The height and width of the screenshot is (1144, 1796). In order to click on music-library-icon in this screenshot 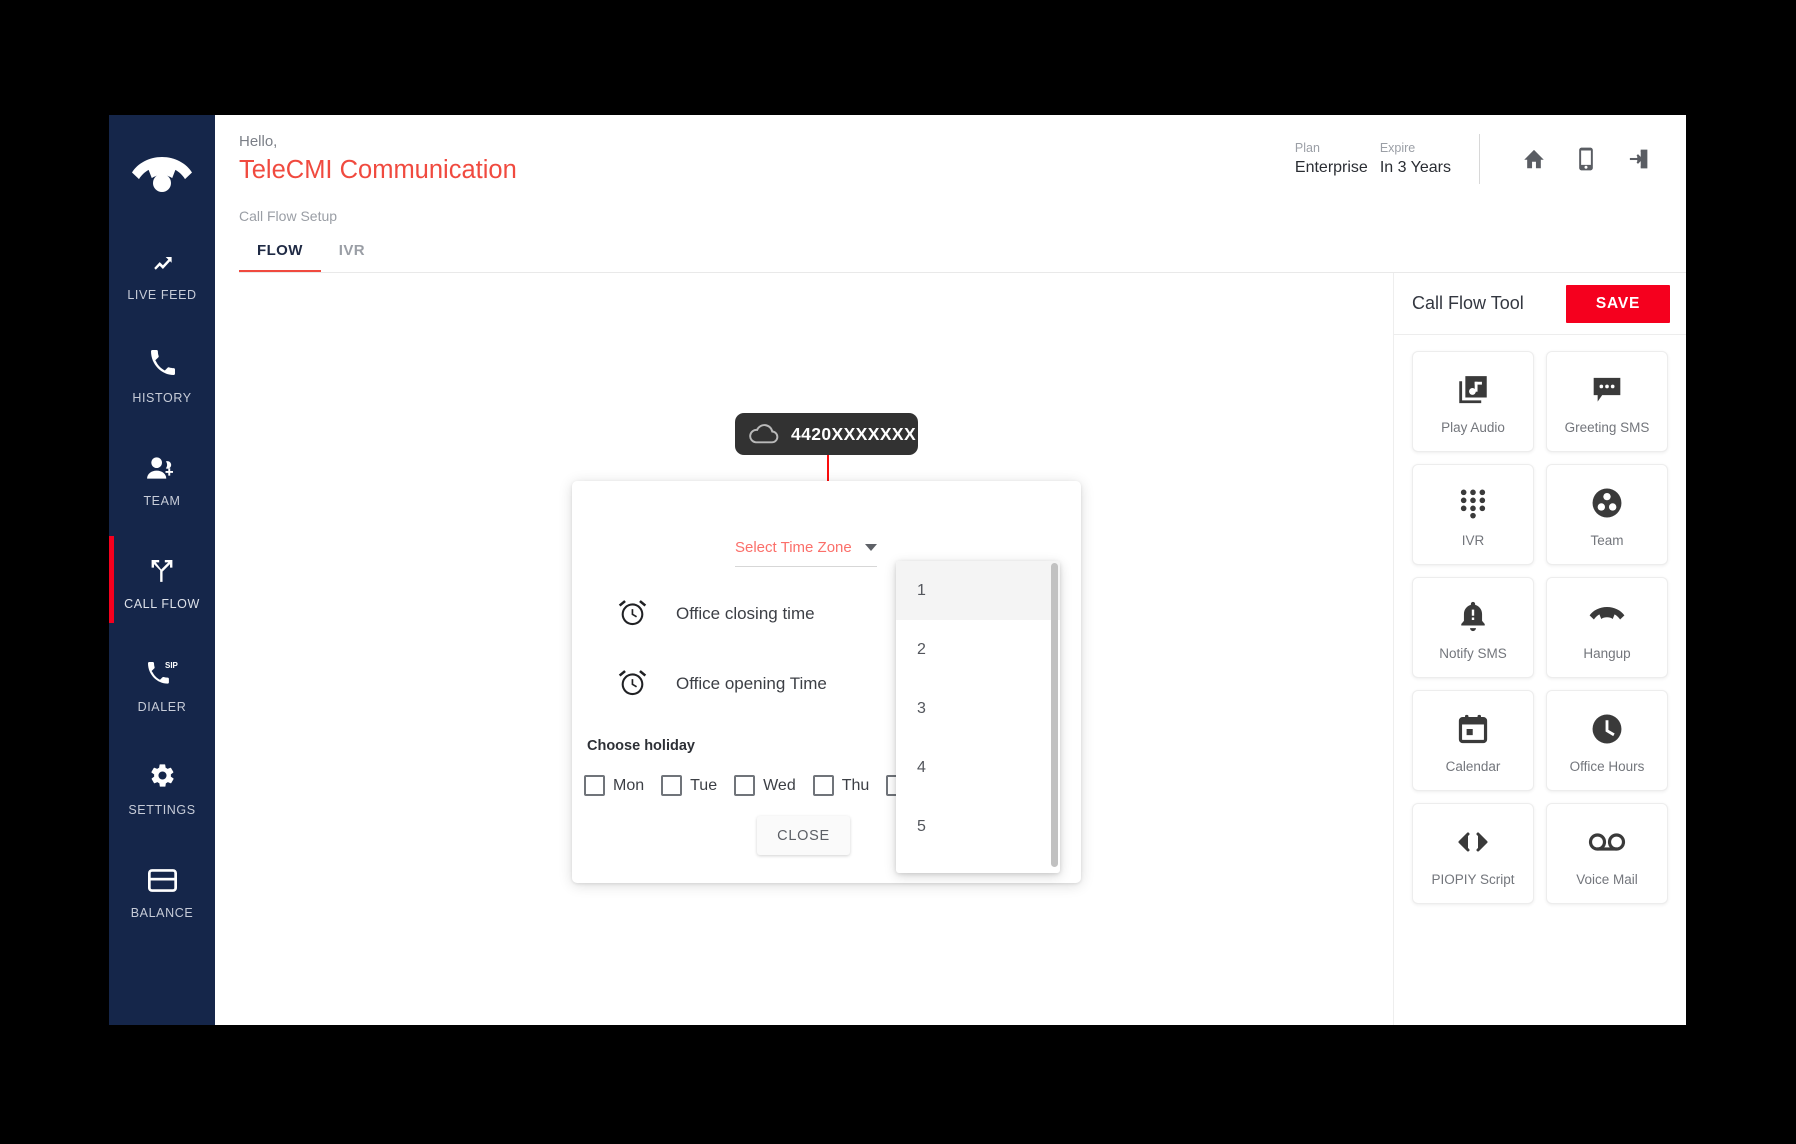, I will do `click(1473, 390)`.